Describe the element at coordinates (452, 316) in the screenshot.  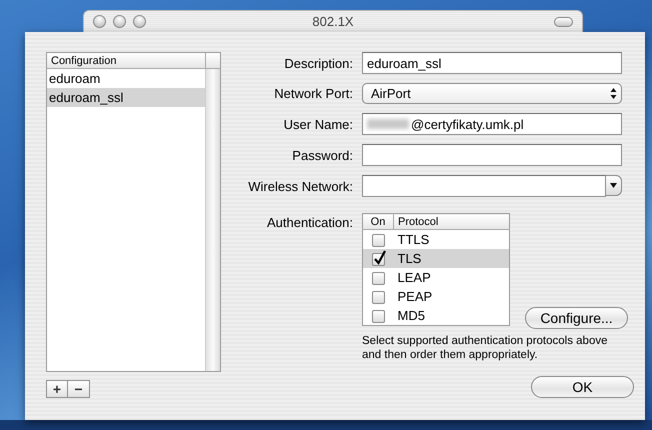
I see `protocol-name: MD5` at that location.